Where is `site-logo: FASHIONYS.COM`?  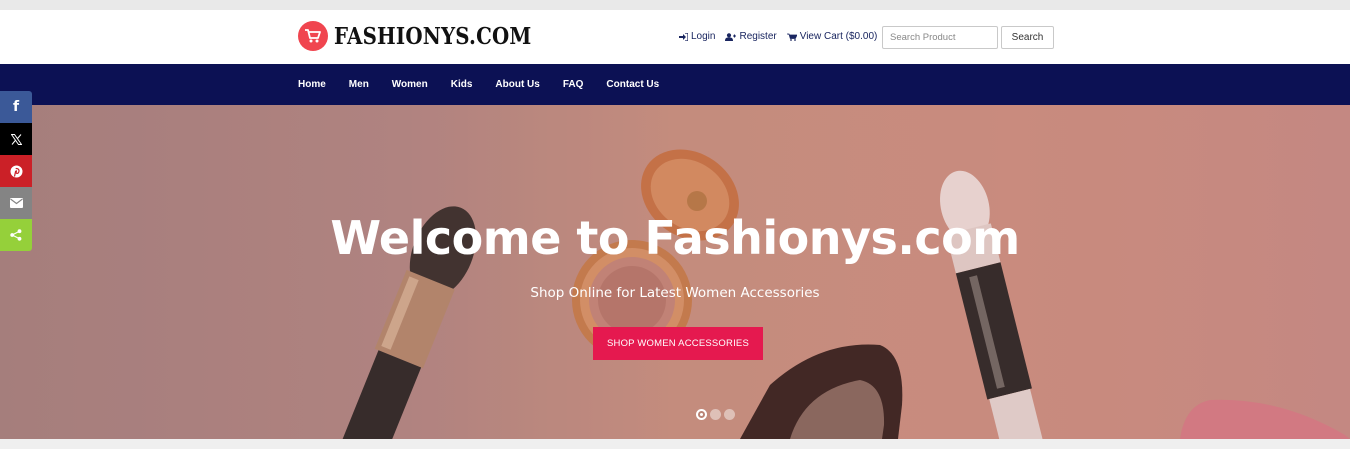 site-logo: FASHIONYS.COM is located at coordinates (431, 36).